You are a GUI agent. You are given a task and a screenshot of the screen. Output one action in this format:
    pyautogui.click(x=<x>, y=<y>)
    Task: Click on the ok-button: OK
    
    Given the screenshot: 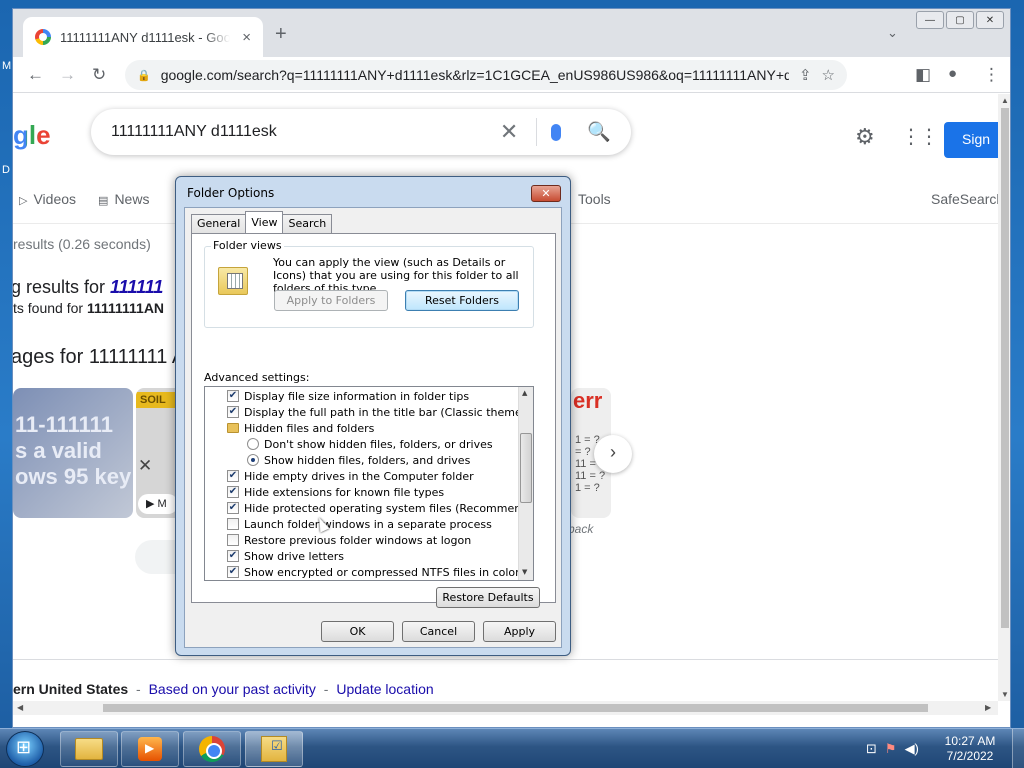 What is the action you would take?
    pyautogui.click(x=357, y=631)
    